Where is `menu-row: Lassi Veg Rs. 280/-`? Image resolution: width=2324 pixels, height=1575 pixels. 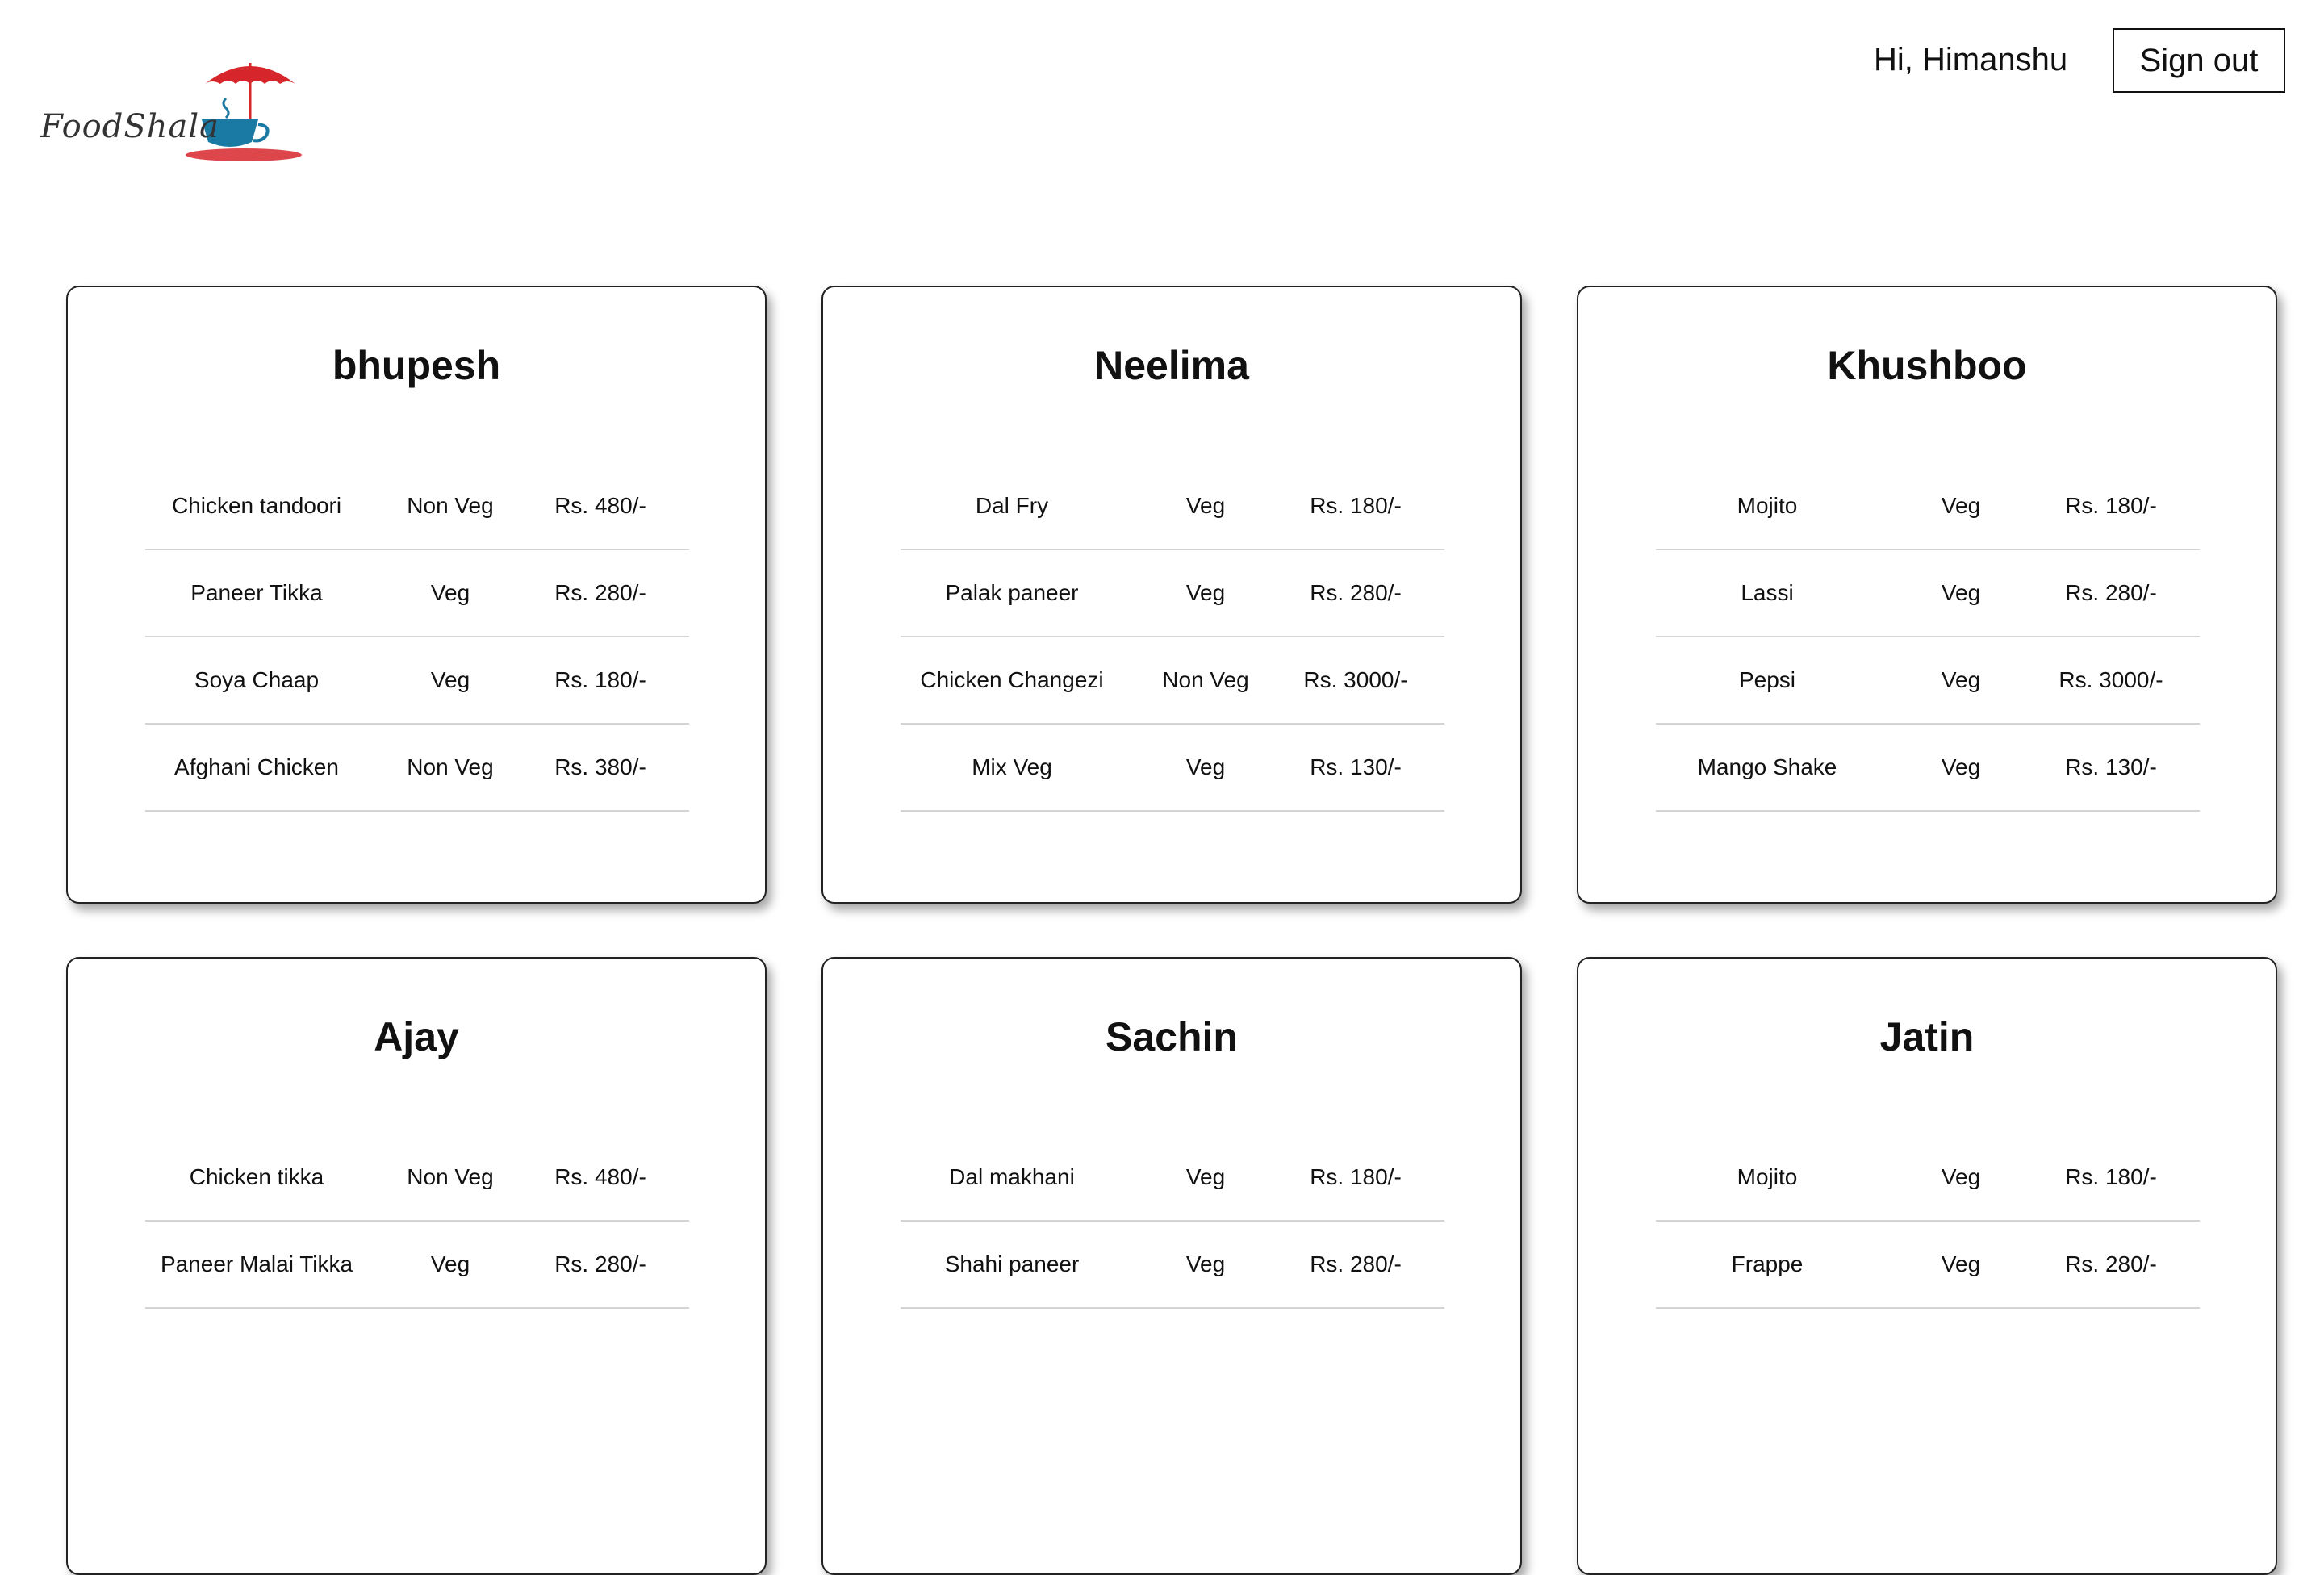
menu-row: Lassi Veg Rs. 280/- is located at coordinates (1928, 593).